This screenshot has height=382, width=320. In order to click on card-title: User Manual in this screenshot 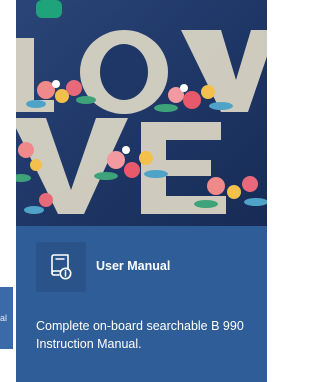, I will do `click(133, 266)`.